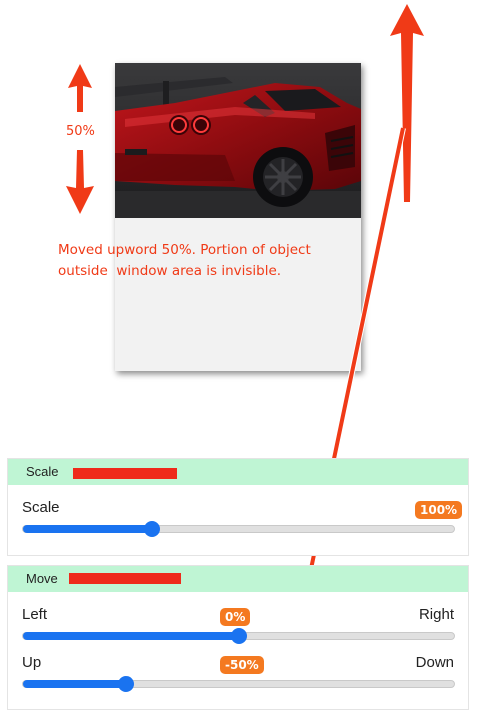 The width and height of the screenshot is (478, 726). I want to click on scale-slider-thumb, so click(152, 529).